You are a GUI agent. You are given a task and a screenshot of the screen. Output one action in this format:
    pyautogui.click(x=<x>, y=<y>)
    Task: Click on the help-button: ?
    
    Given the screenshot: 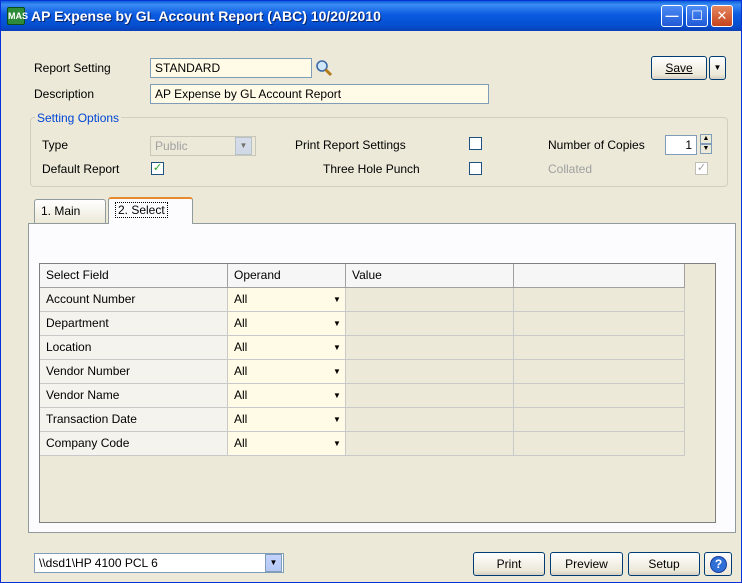 What is the action you would take?
    pyautogui.click(x=718, y=564)
    